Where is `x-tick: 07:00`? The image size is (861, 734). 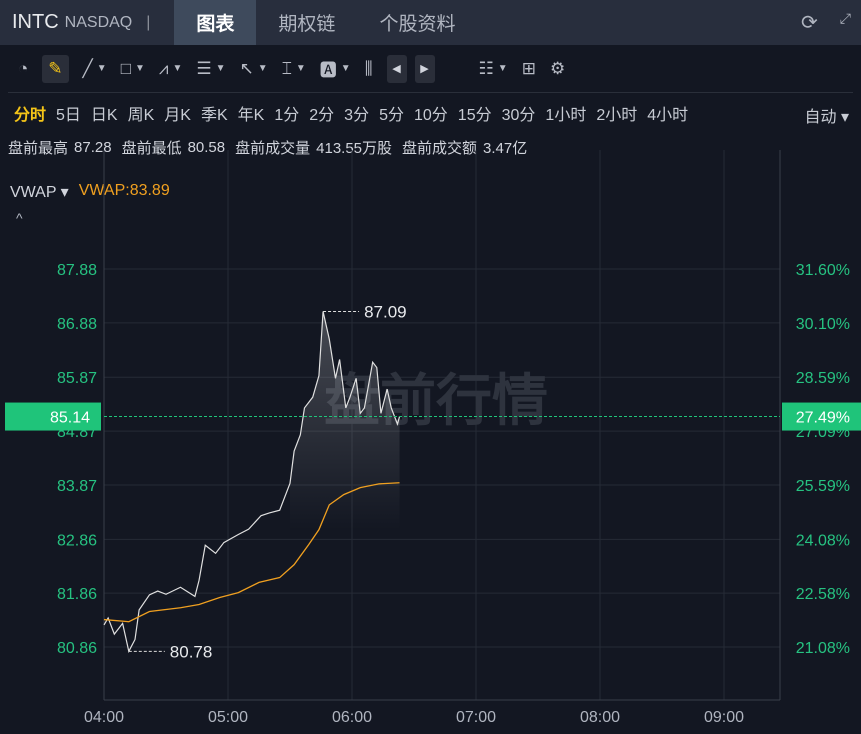
x-tick: 07:00 is located at coordinates (476, 717).